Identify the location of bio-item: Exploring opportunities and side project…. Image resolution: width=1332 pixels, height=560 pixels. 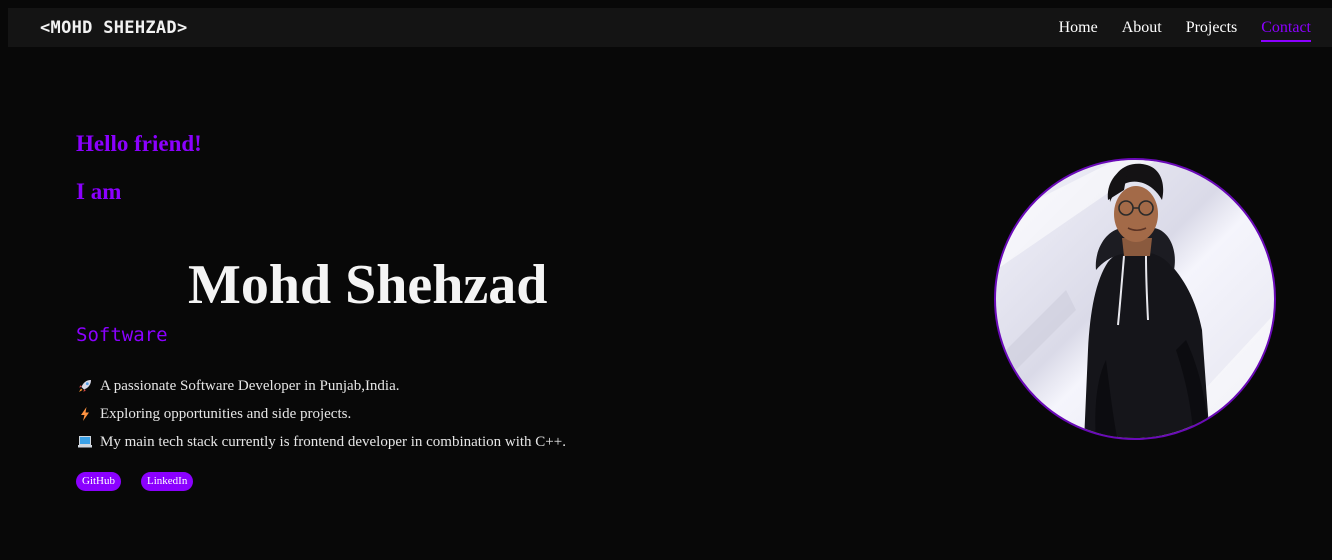
(321, 414).